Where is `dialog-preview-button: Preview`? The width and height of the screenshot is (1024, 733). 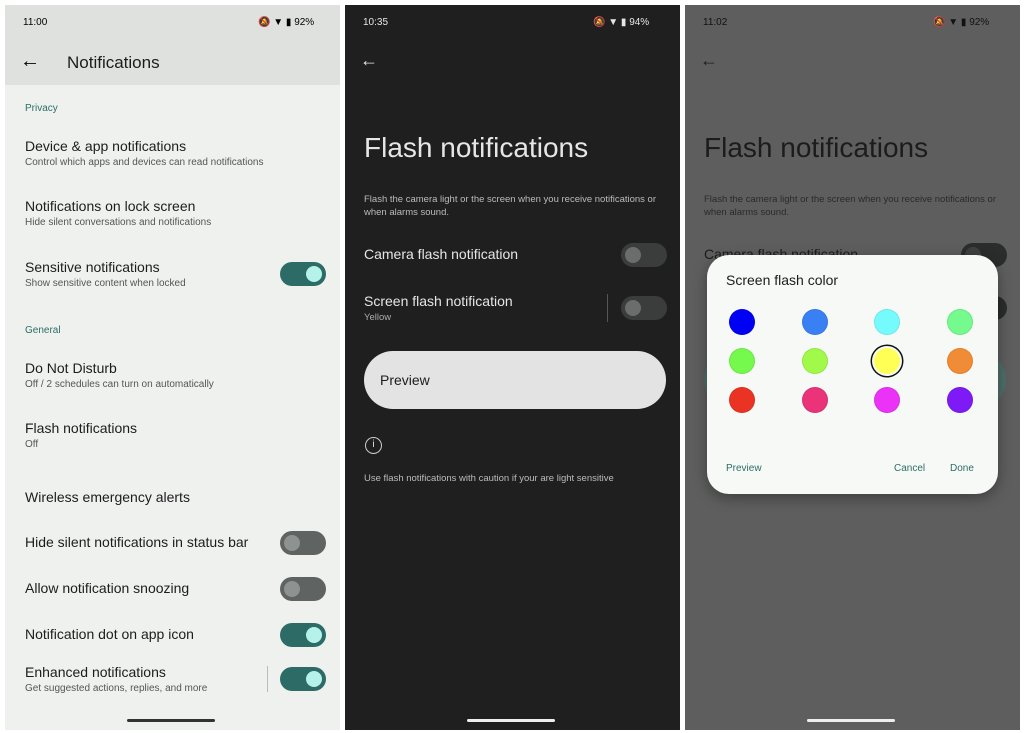 dialog-preview-button: Preview is located at coordinates (744, 468).